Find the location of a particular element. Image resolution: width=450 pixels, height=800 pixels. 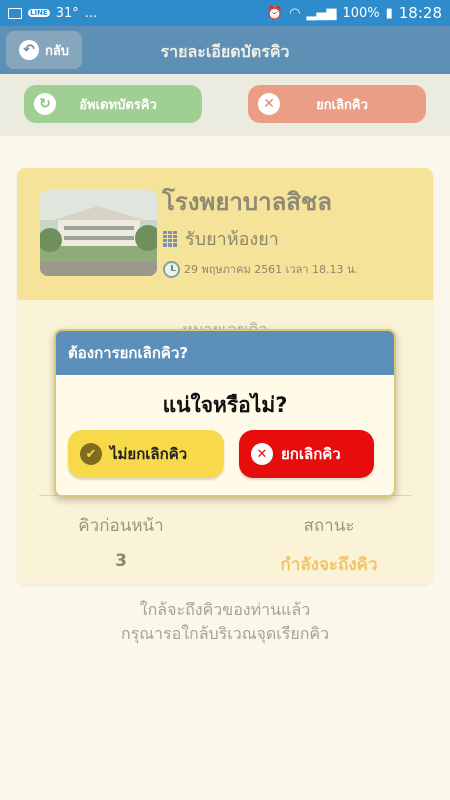

status-left-text: 31° is located at coordinates (67, 13).